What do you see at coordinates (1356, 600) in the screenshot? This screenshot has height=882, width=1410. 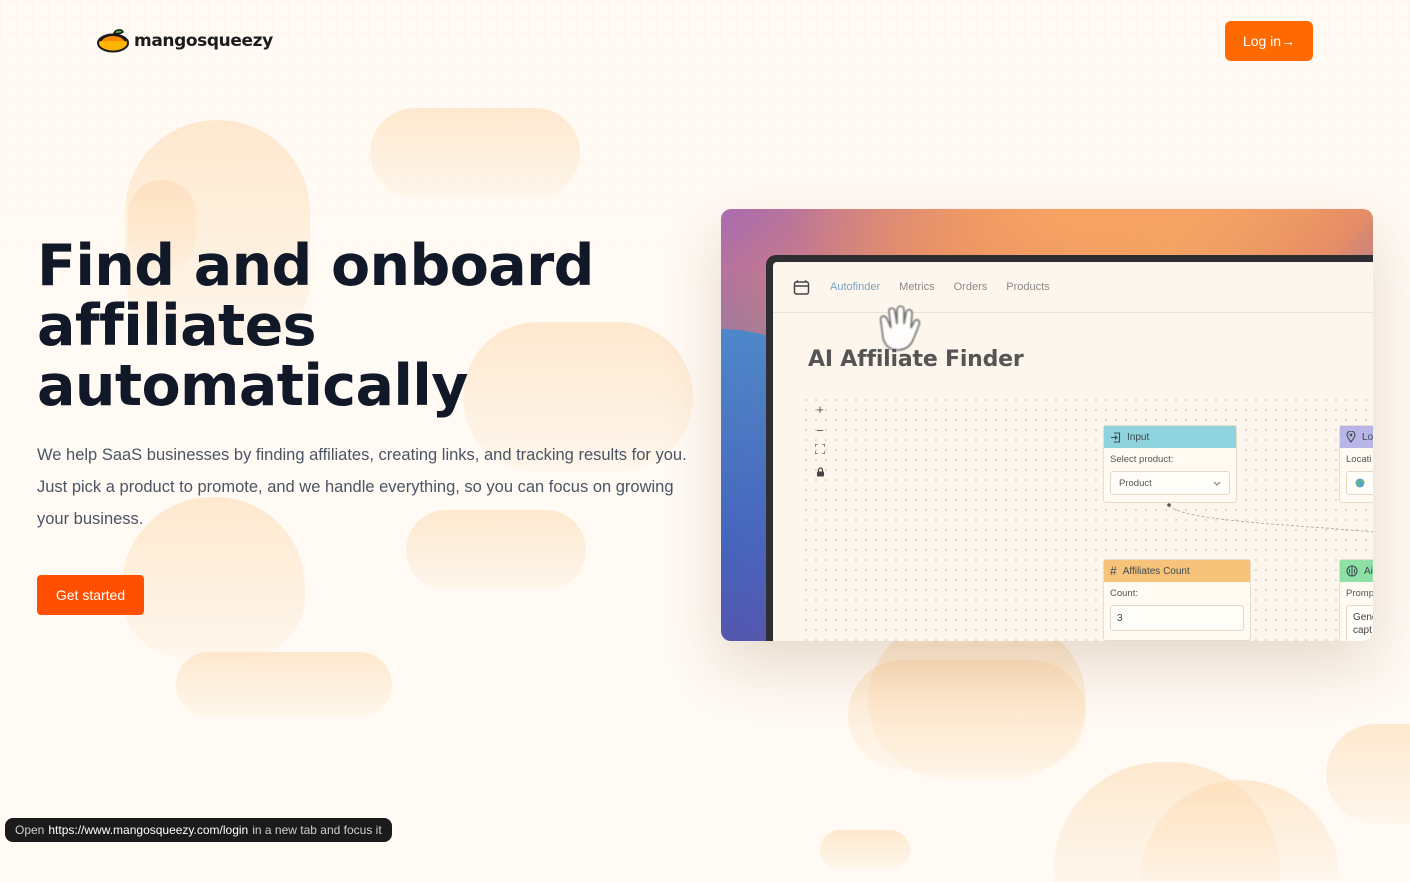 I see `ai-prompt-node: Ai Promp Gene capt` at bounding box center [1356, 600].